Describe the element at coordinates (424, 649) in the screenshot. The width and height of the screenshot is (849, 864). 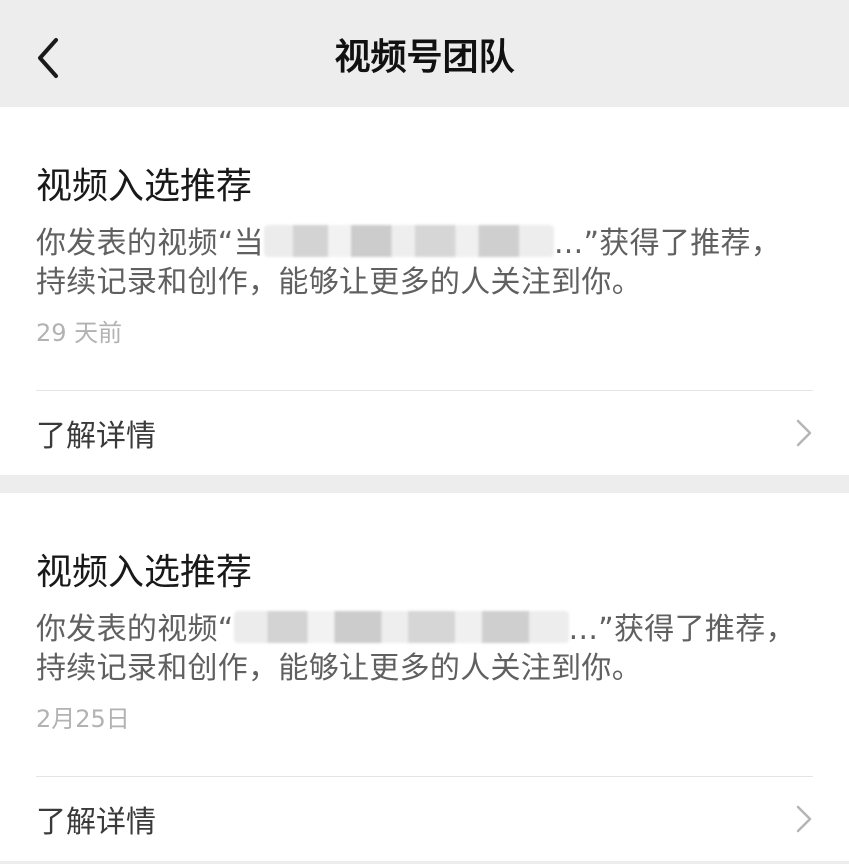
I see `card-body: 你发表的视频“ ...”获得了推荐， 持续记录和创作，能够让更多的人关注到你。` at that location.